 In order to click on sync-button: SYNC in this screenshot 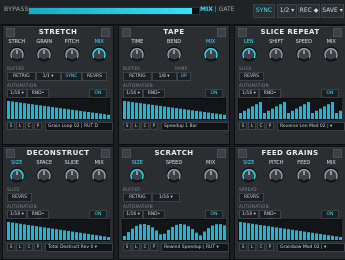, I will do `click(264, 11)`.